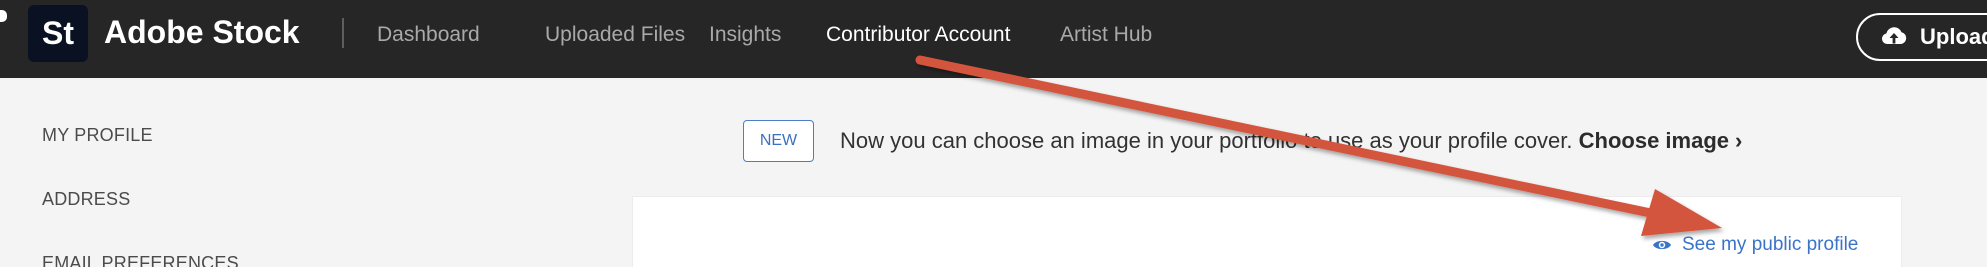 The width and height of the screenshot is (1987, 267). I want to click on sidebar-item-email-preferences: EMAIL PREFERENCES, so click(140, 259).